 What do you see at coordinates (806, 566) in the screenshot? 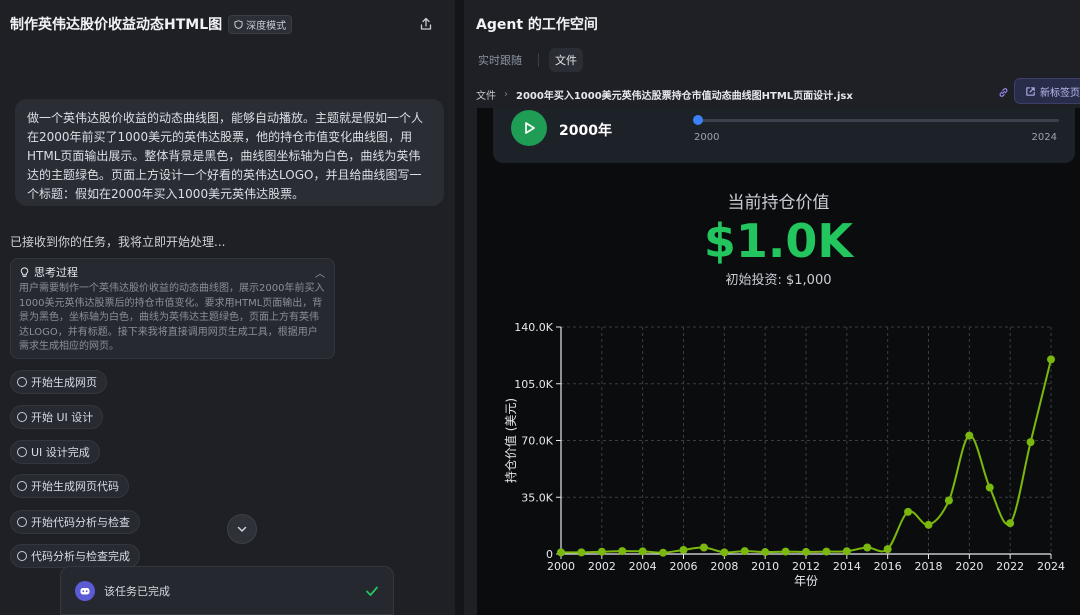
I see `x-tick-label: 2012` at bounding box center [806, 566].